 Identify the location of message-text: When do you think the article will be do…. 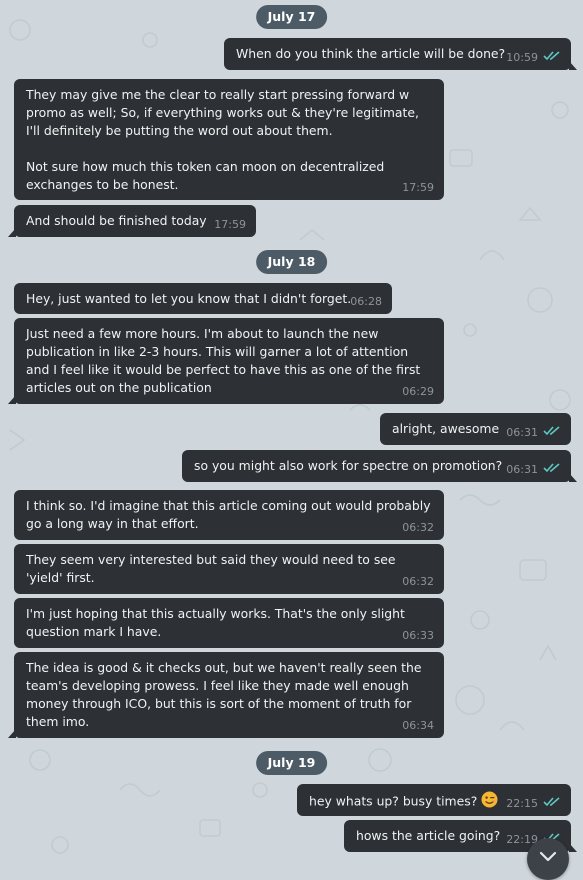
(371, 53).